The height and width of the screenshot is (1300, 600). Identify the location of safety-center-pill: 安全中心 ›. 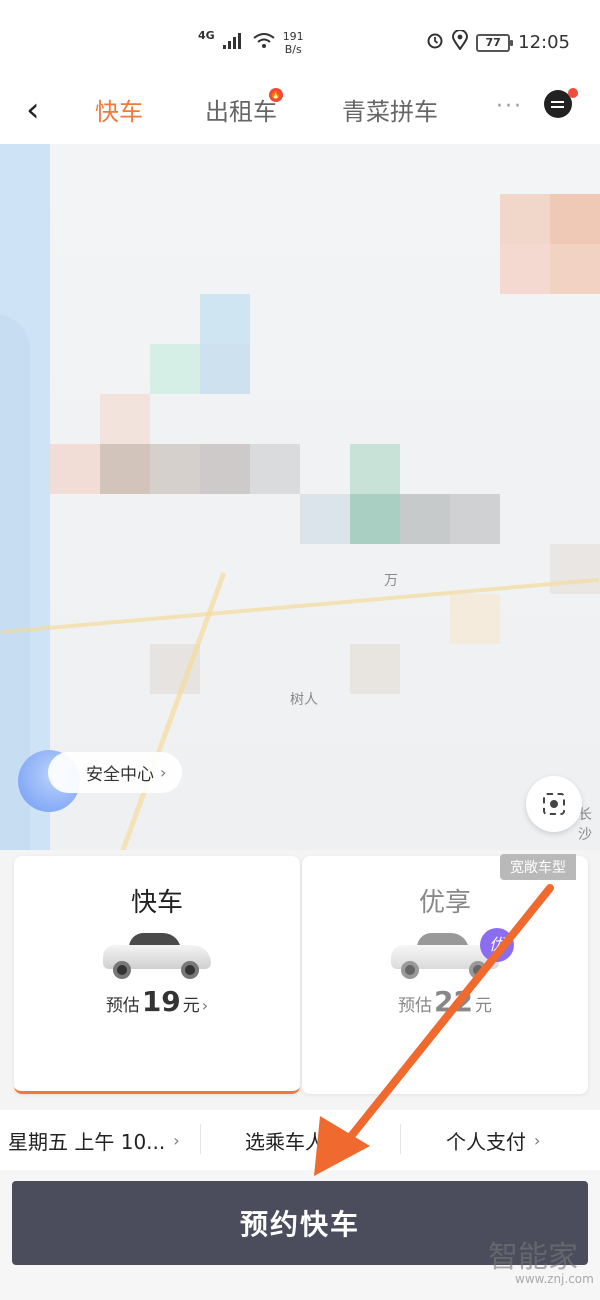
(115, 772).